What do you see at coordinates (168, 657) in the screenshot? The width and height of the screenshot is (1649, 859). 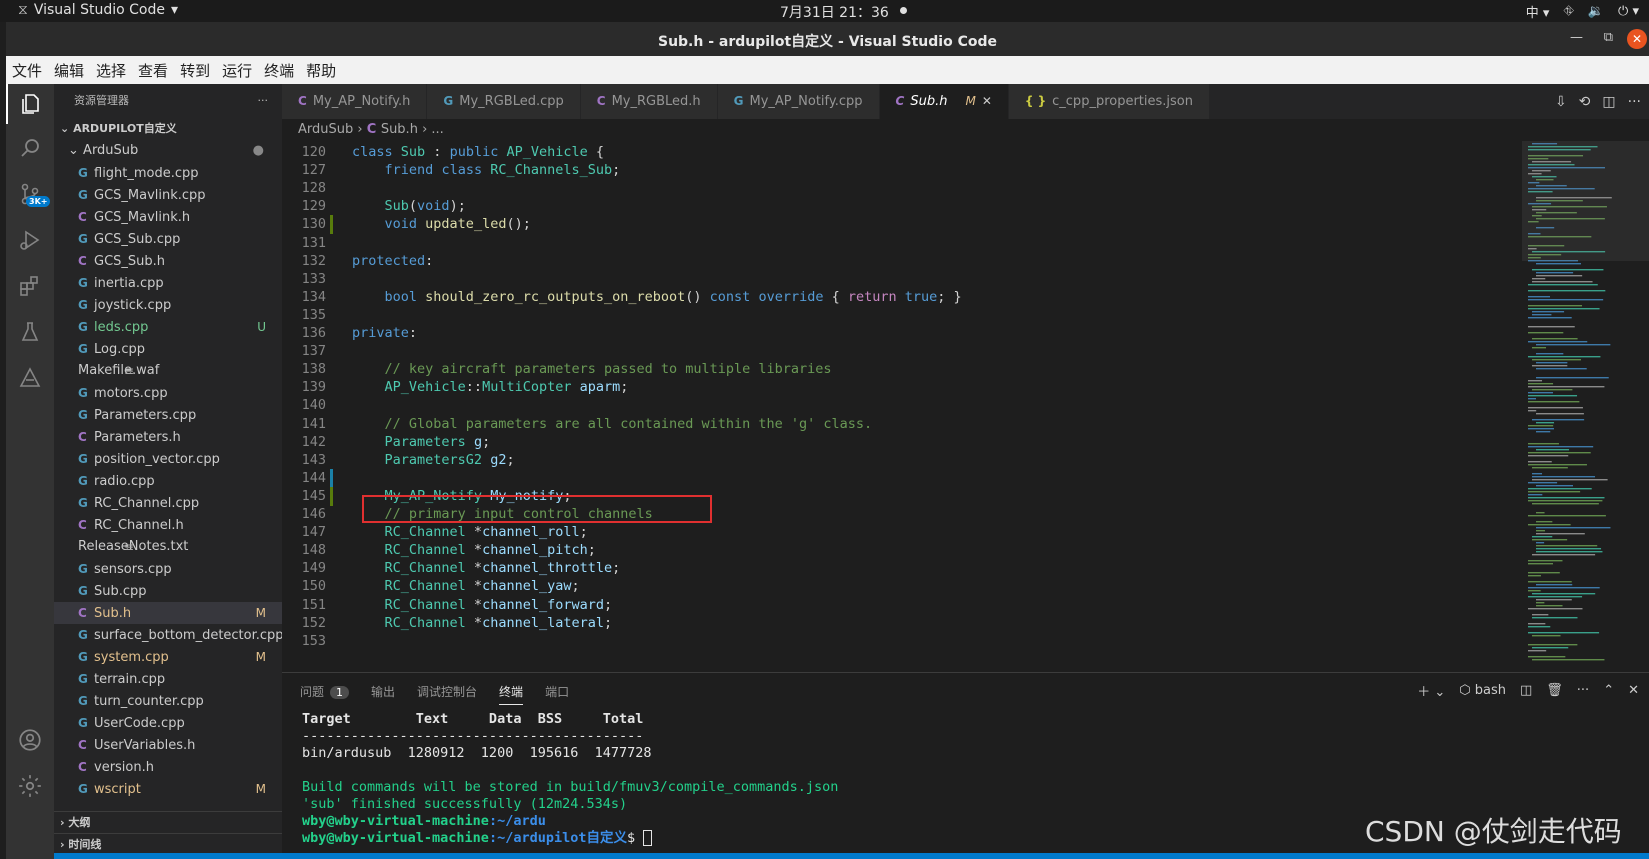 I see `file-item: Gsystem.cpp M` at bounding box center [168, 657].